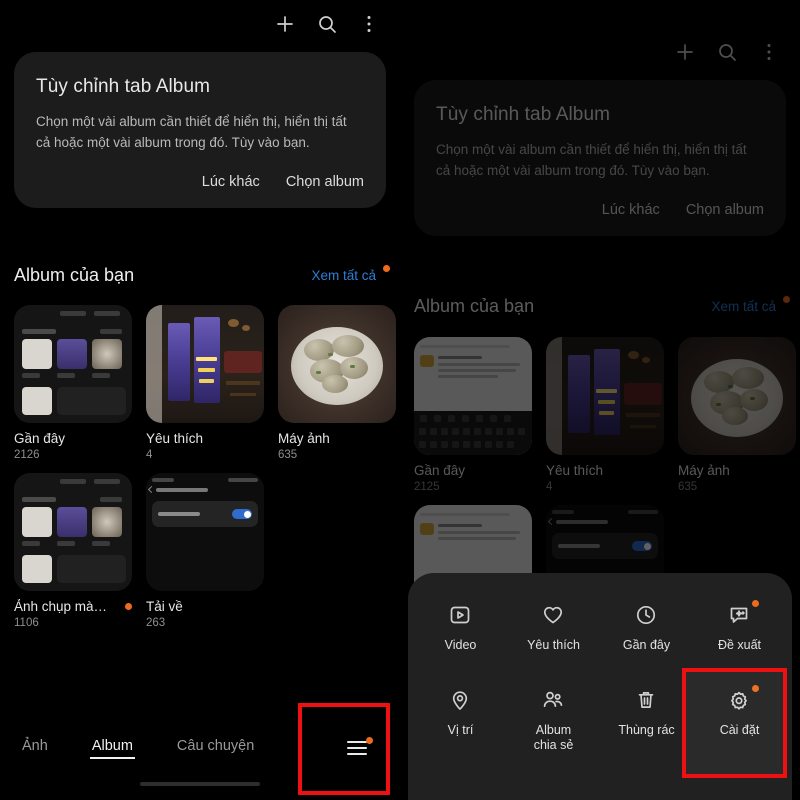  Describe the element at coordinates (215, 748) in the screenshot. I see `tab-stories: Câu chuyện` at that location.